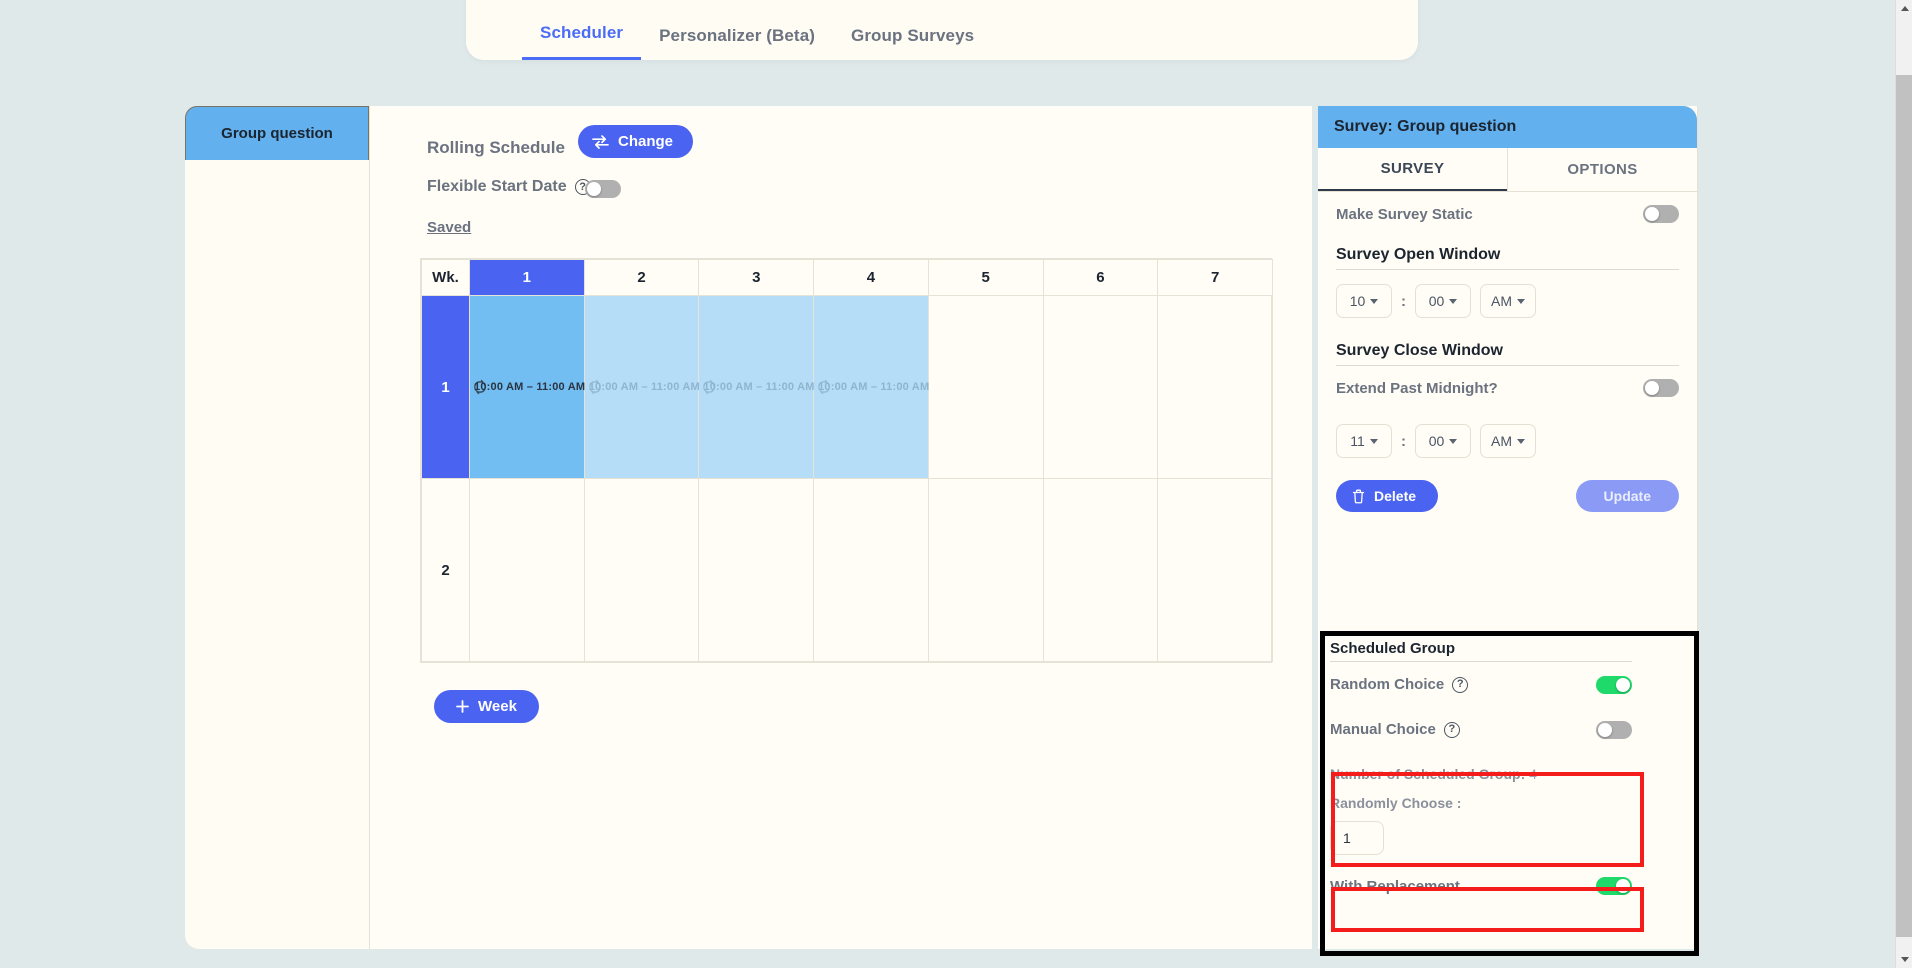  Describe the element at coordinates (277, 554) in the screenshot. I see `left-question-panel` at that location.